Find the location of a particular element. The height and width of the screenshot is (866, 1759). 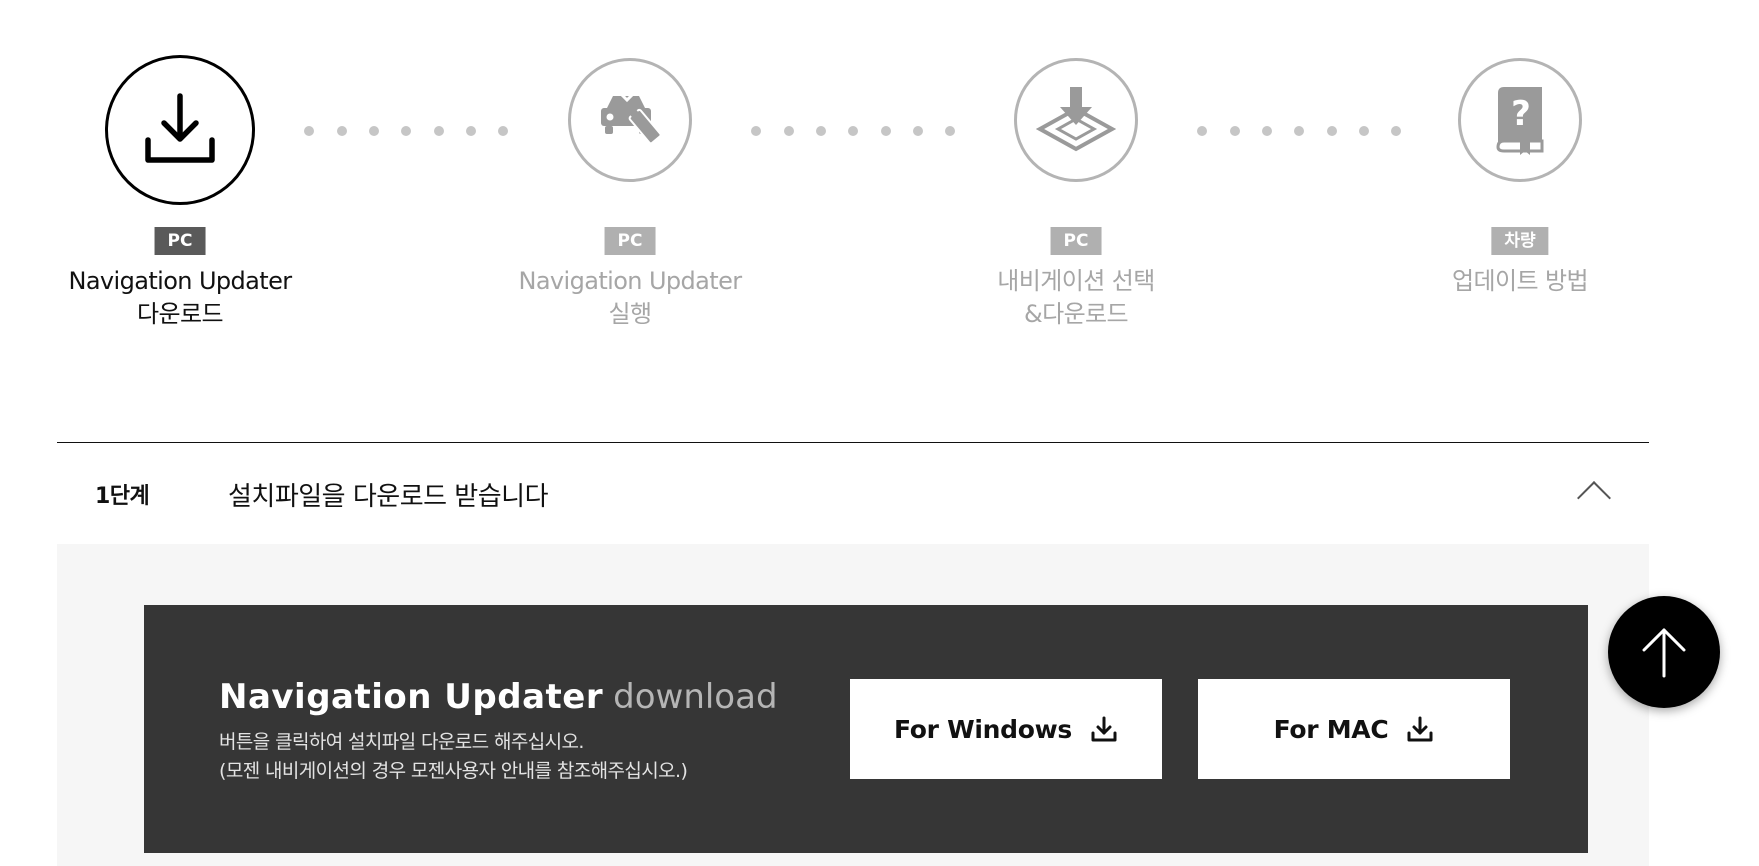

step-4-label: 업데이트 방법 is located at coordinates (1520, 281).